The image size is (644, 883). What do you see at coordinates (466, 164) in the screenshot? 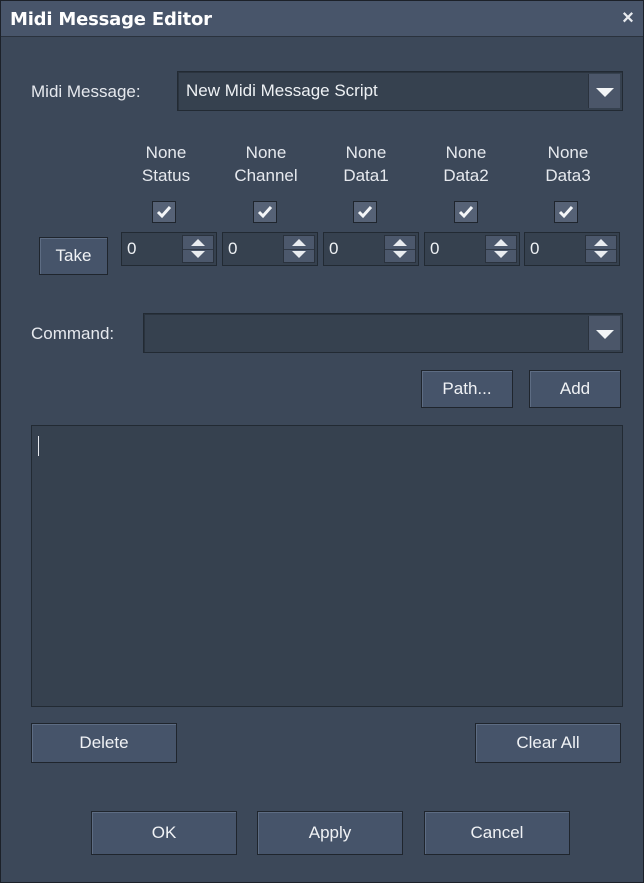
I see `column-header-data2: None Data2` at bounding box center [466, 164].